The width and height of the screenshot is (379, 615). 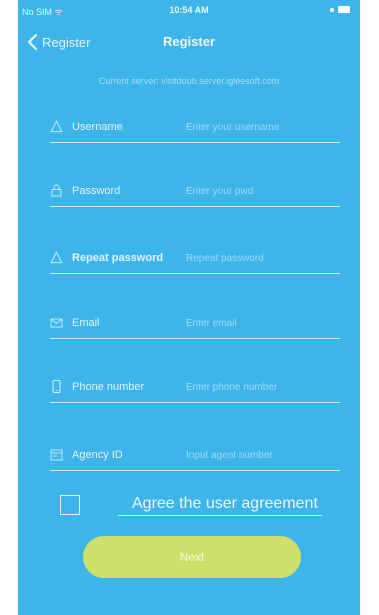 What do you see at coordinates (96, 191) in the screenshot?
I see `password-label: Password` at bounding box center [96, 191].